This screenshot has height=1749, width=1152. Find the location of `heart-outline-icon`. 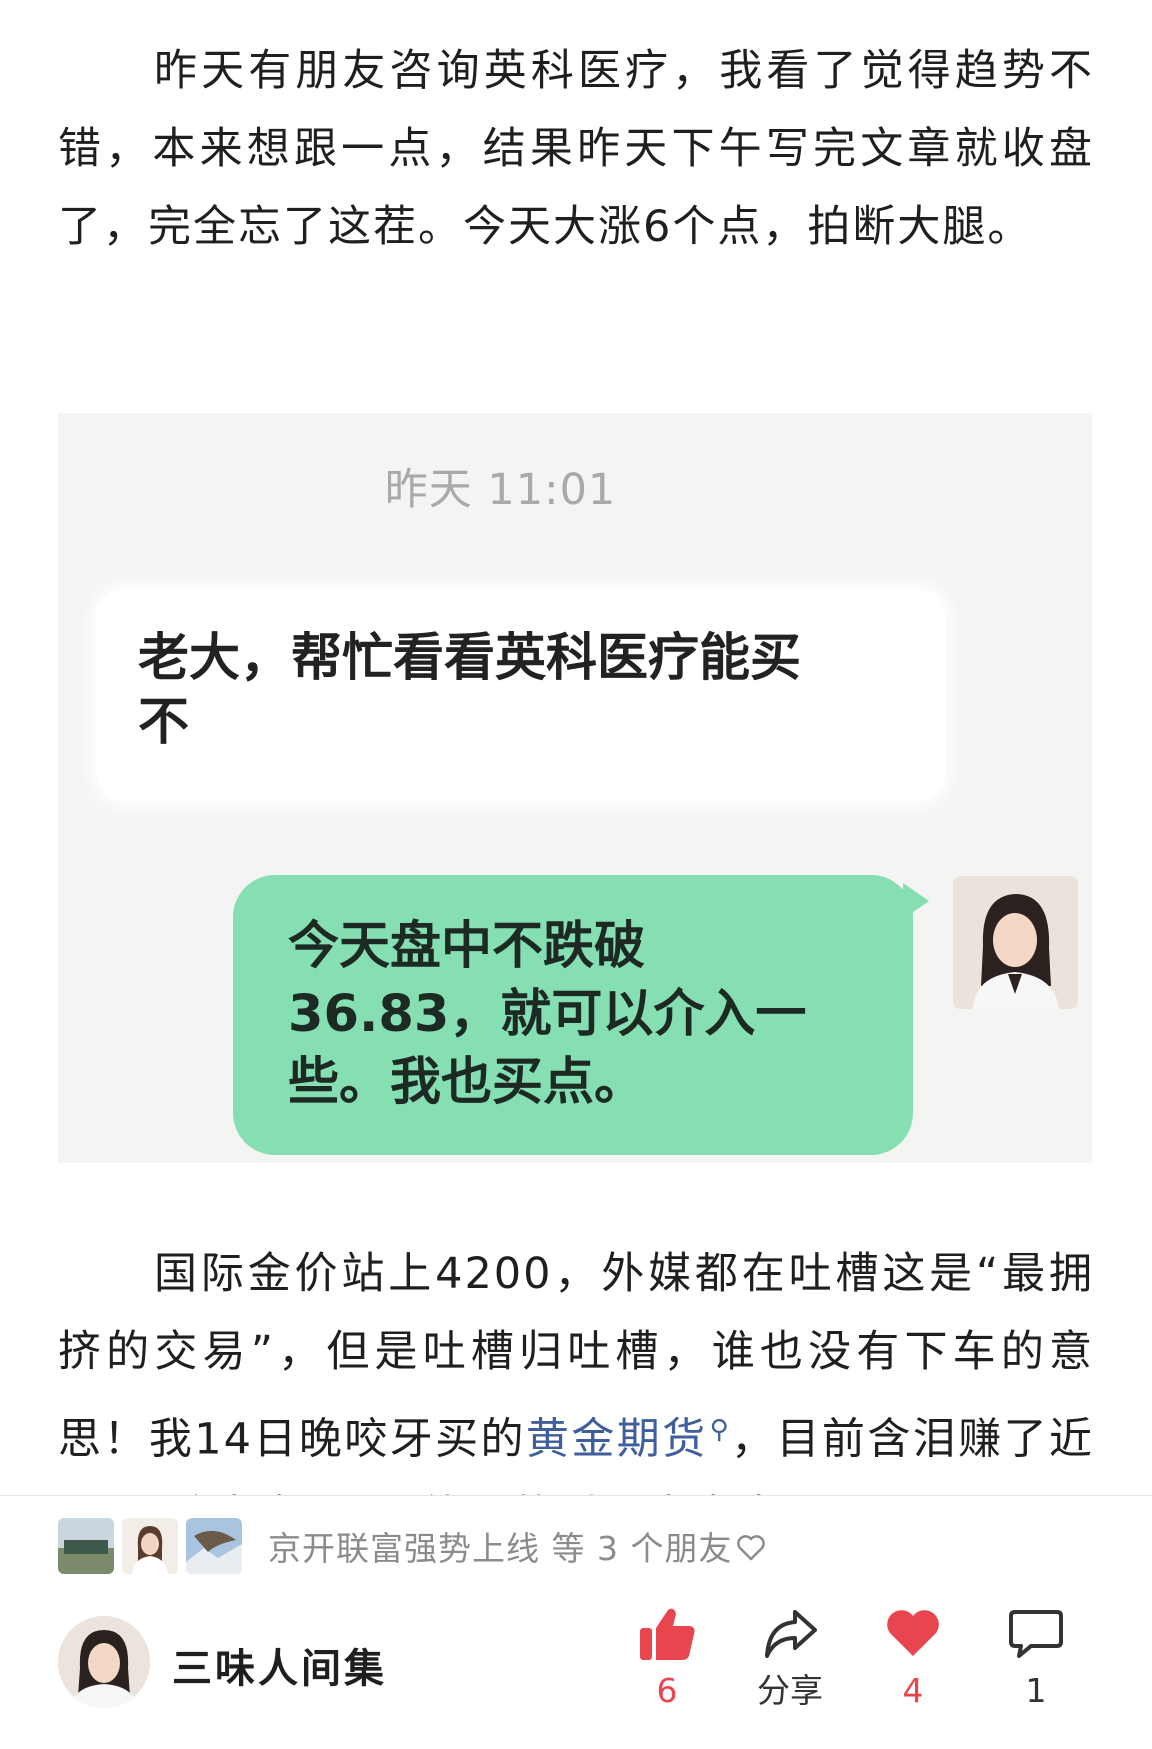

heart-outline-icon is located at coordinates (751, 1550).